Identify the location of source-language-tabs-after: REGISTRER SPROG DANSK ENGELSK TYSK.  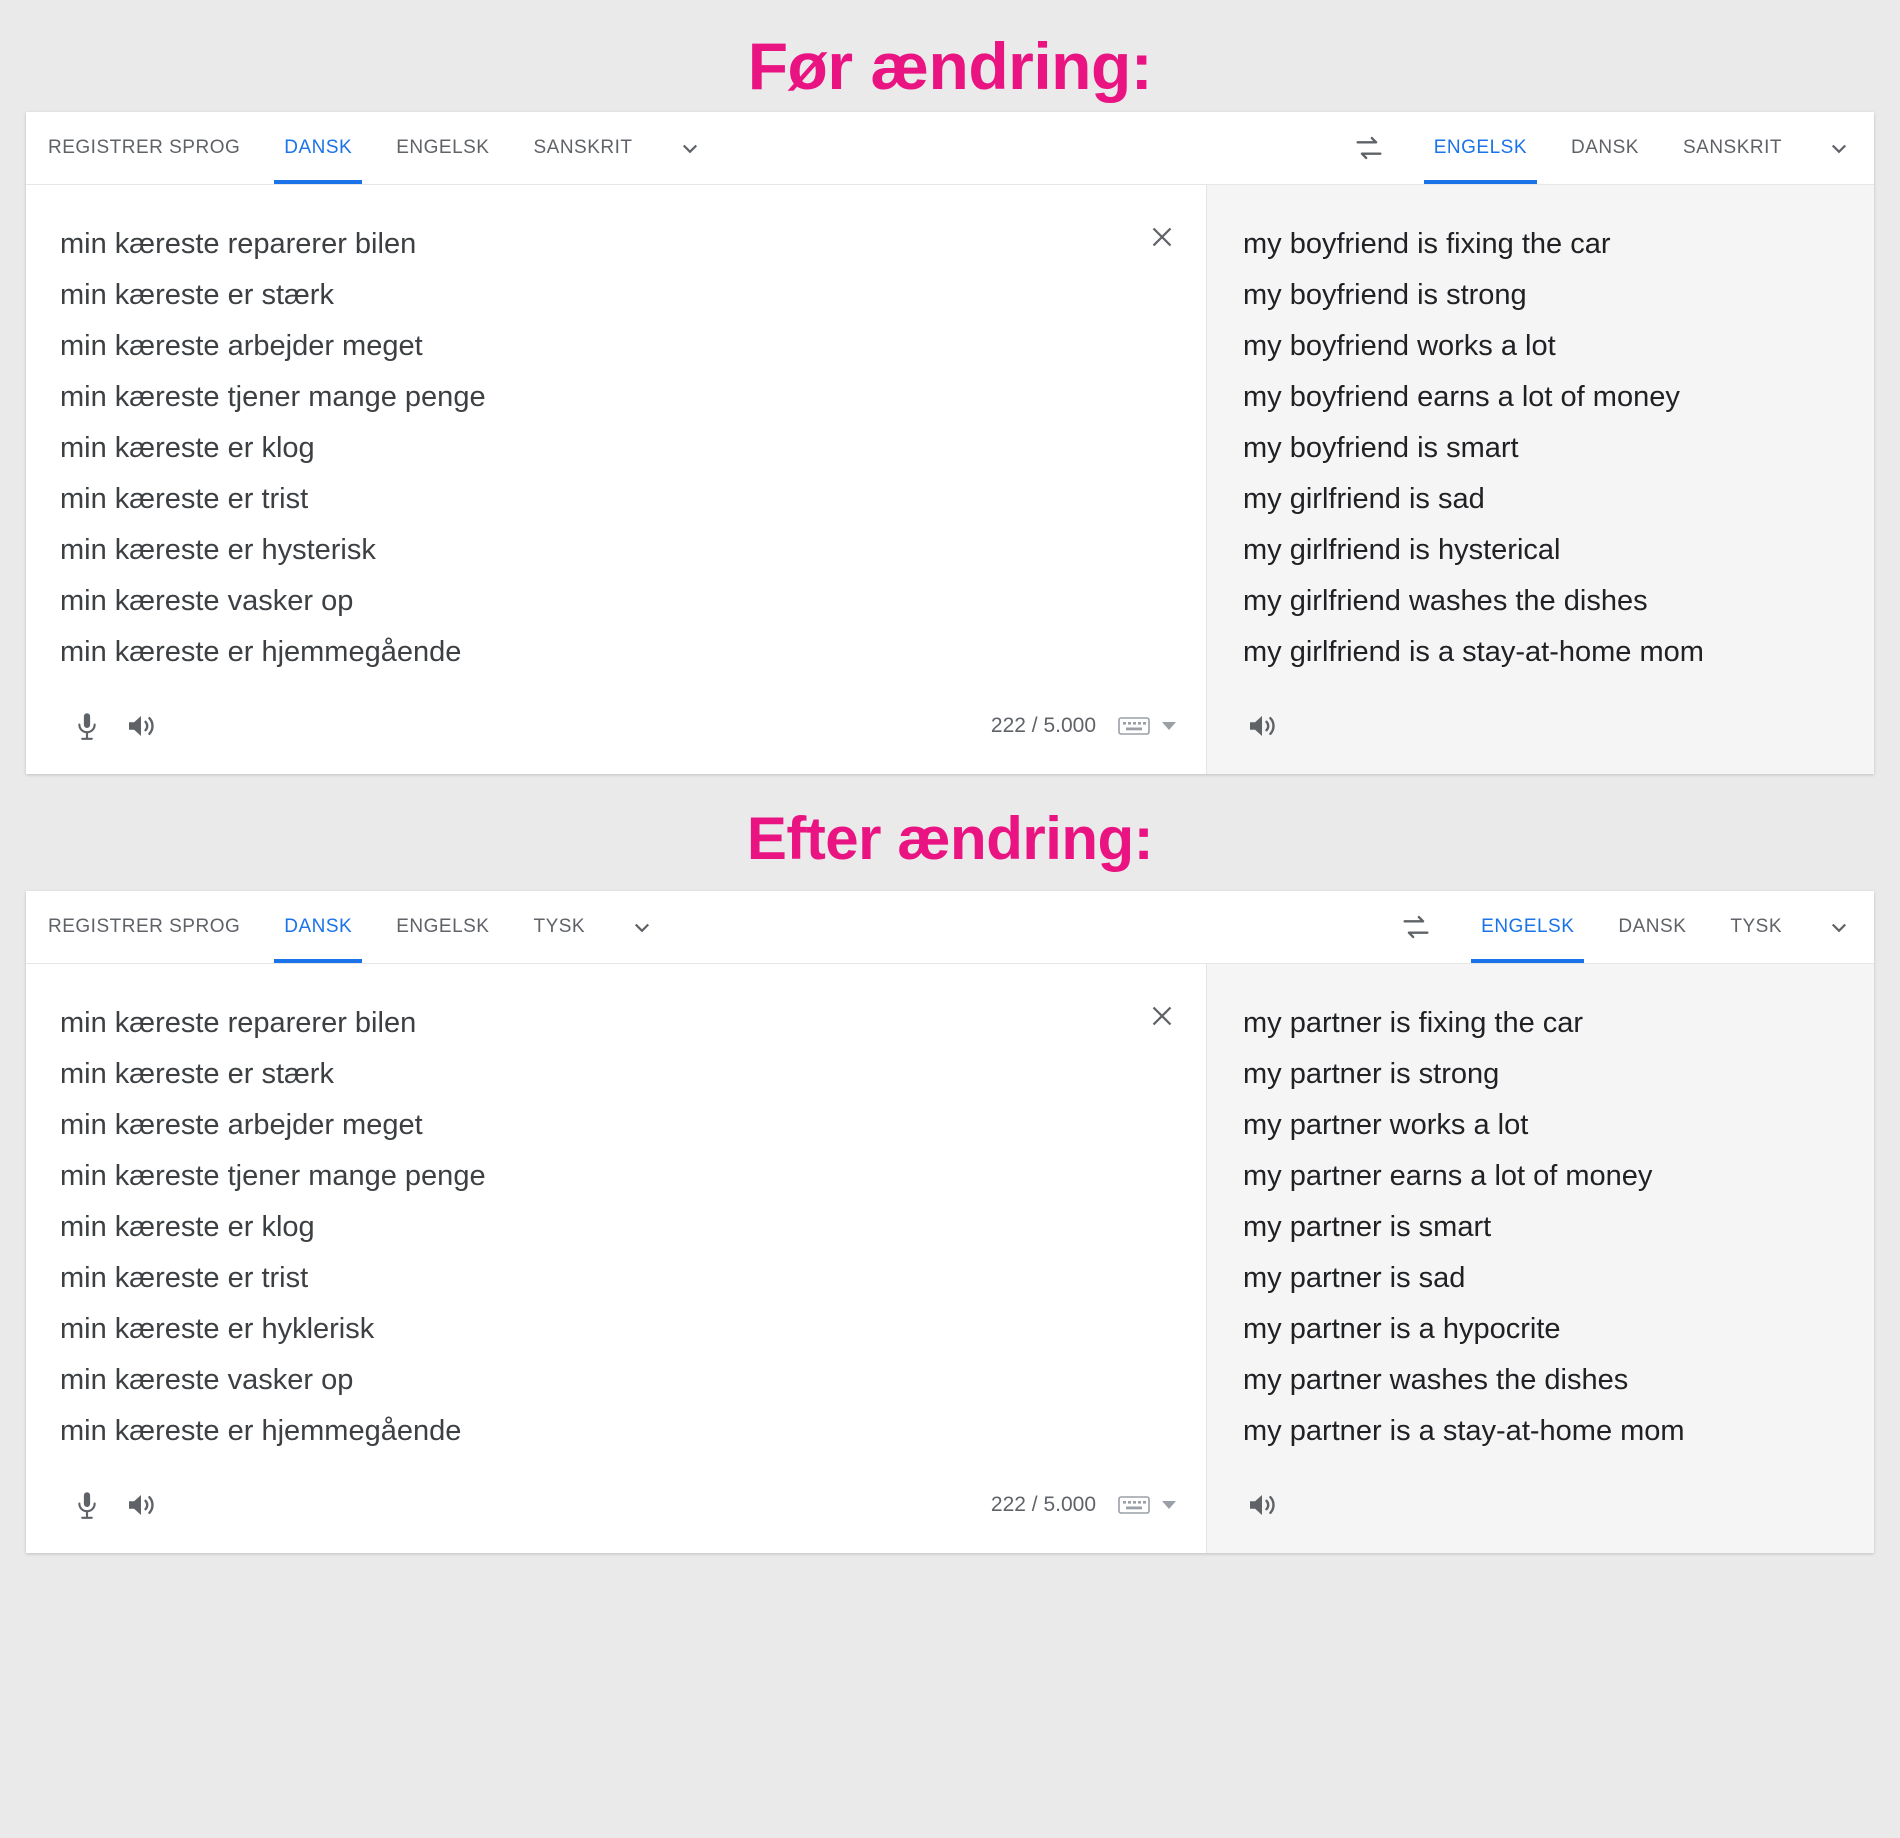
(351, 927).